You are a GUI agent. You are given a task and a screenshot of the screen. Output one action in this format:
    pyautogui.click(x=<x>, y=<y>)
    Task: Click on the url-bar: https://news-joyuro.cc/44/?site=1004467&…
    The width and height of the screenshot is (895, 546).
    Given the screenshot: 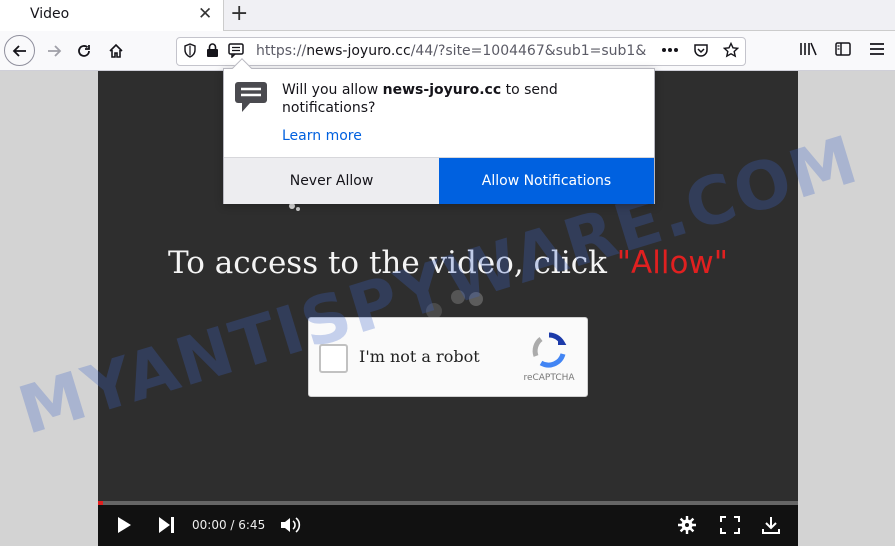 What is the action you would take?
    pyautogui.click(x=461, y=51)
    